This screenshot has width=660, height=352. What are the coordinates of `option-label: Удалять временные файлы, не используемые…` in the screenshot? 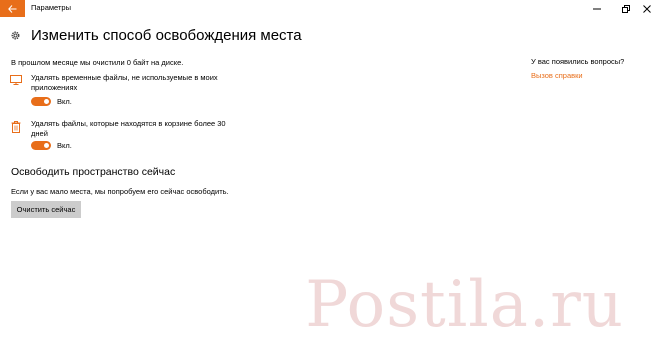 It's located at (124, 82).